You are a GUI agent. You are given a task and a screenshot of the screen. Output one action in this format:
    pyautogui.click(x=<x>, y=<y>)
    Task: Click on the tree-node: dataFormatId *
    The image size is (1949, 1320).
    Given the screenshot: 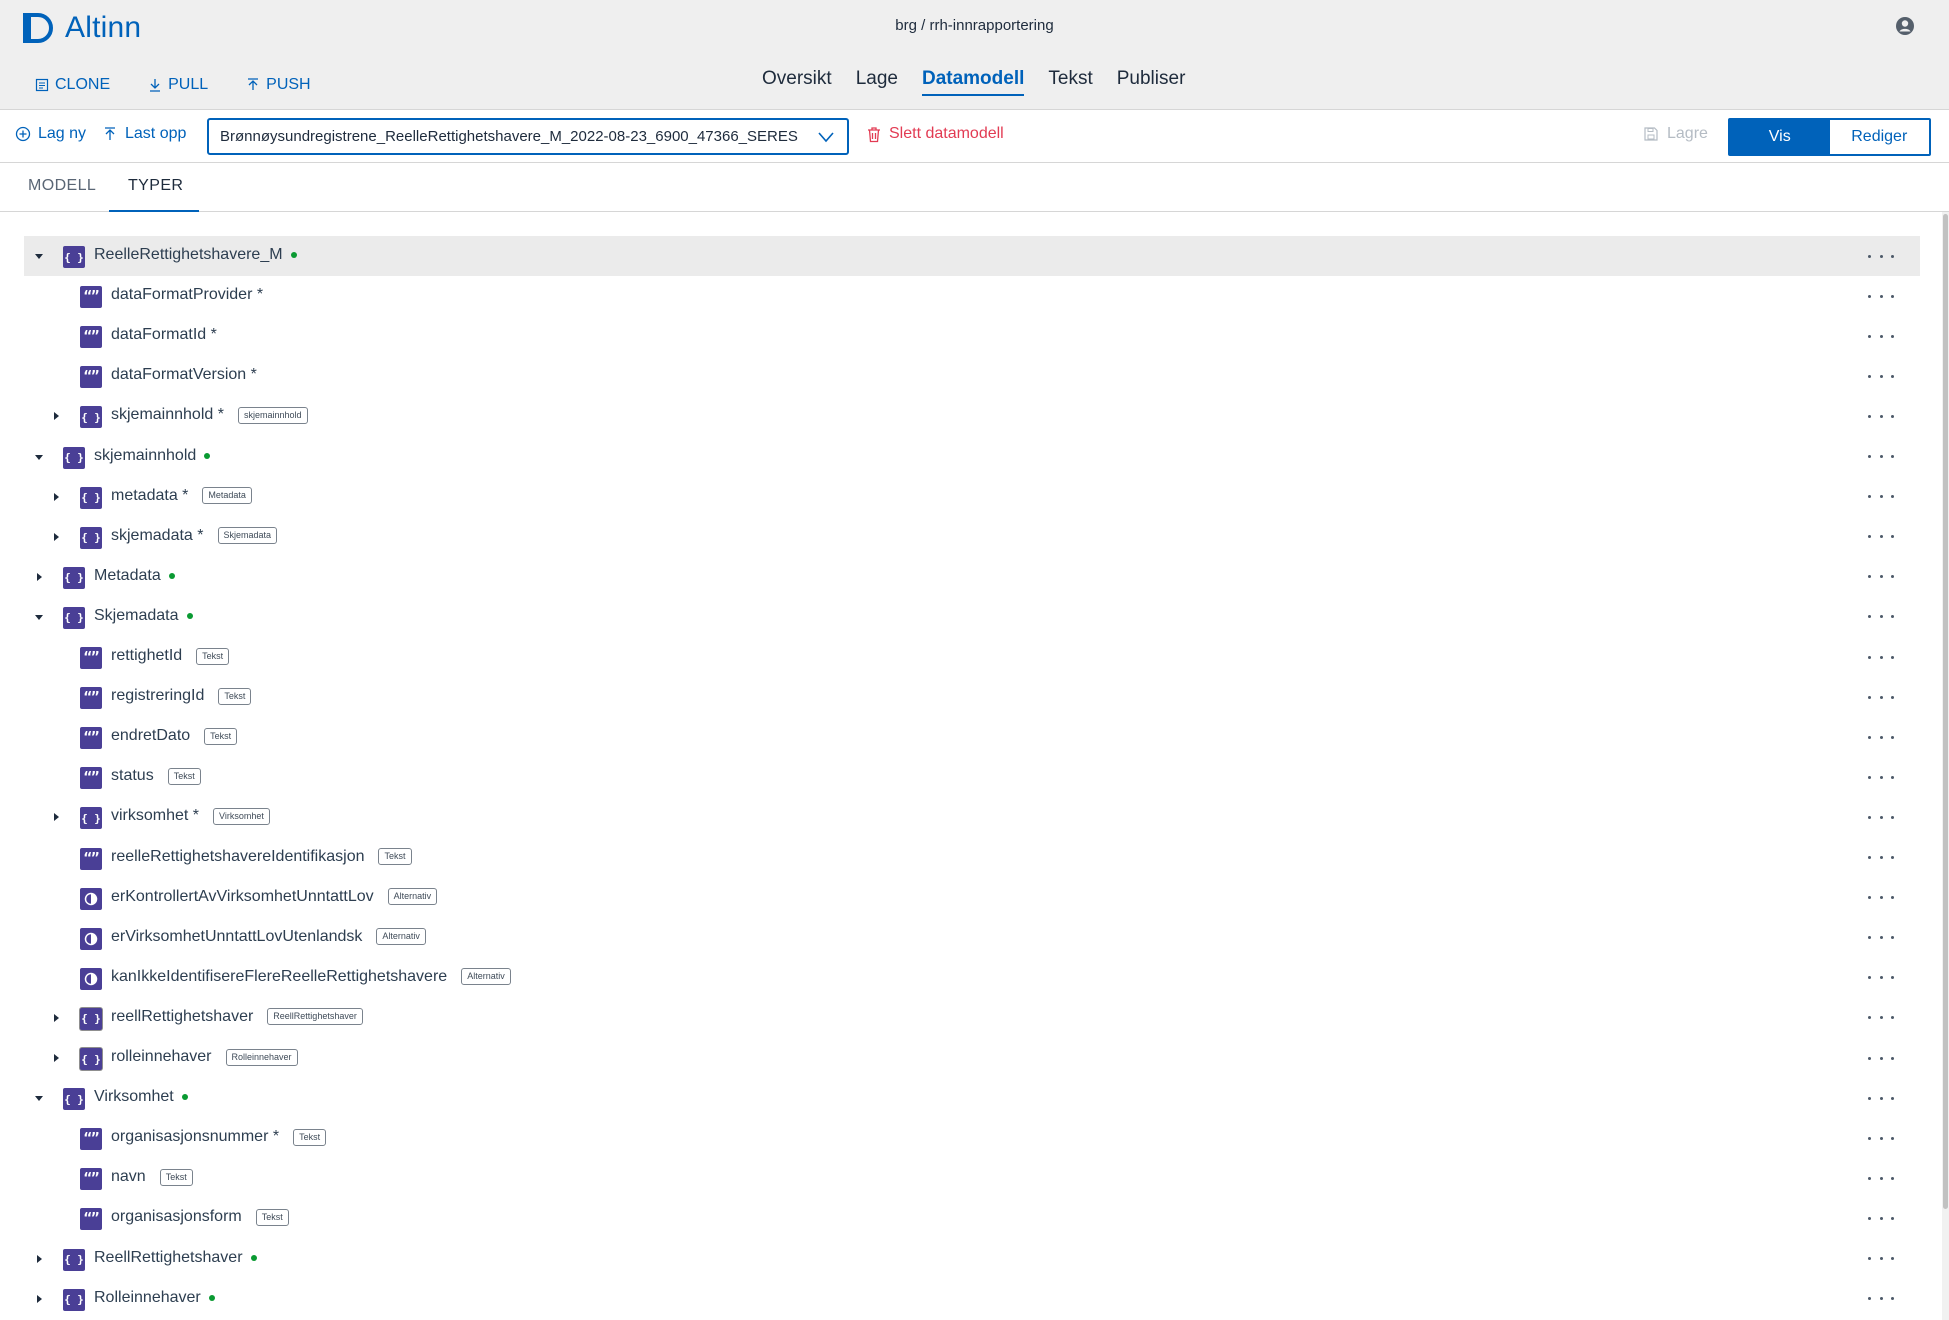 What is the action you would take?
    pyautogui.click(x=164, y=335)
    